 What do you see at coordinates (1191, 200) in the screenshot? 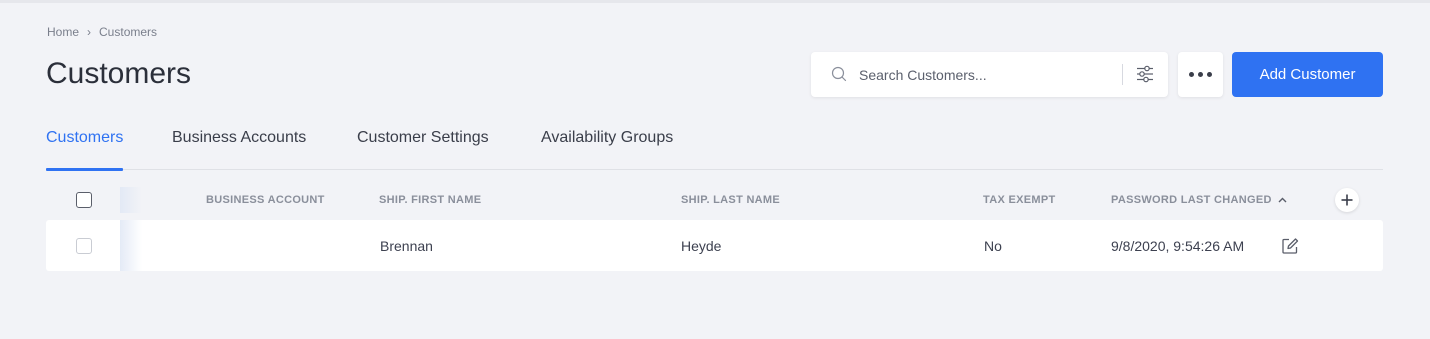
I see `column-header-label: PASSWORD LAST CHANGED` at bounding box center [1191, 200].